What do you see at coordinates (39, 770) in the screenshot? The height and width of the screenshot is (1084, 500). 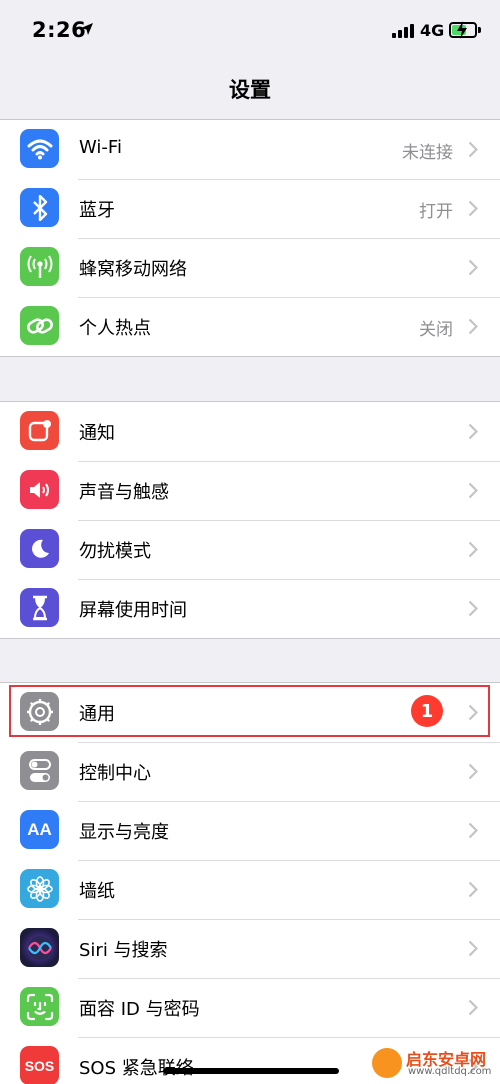 I see `toggle-switches-icon` at bounding box center [39, 770].